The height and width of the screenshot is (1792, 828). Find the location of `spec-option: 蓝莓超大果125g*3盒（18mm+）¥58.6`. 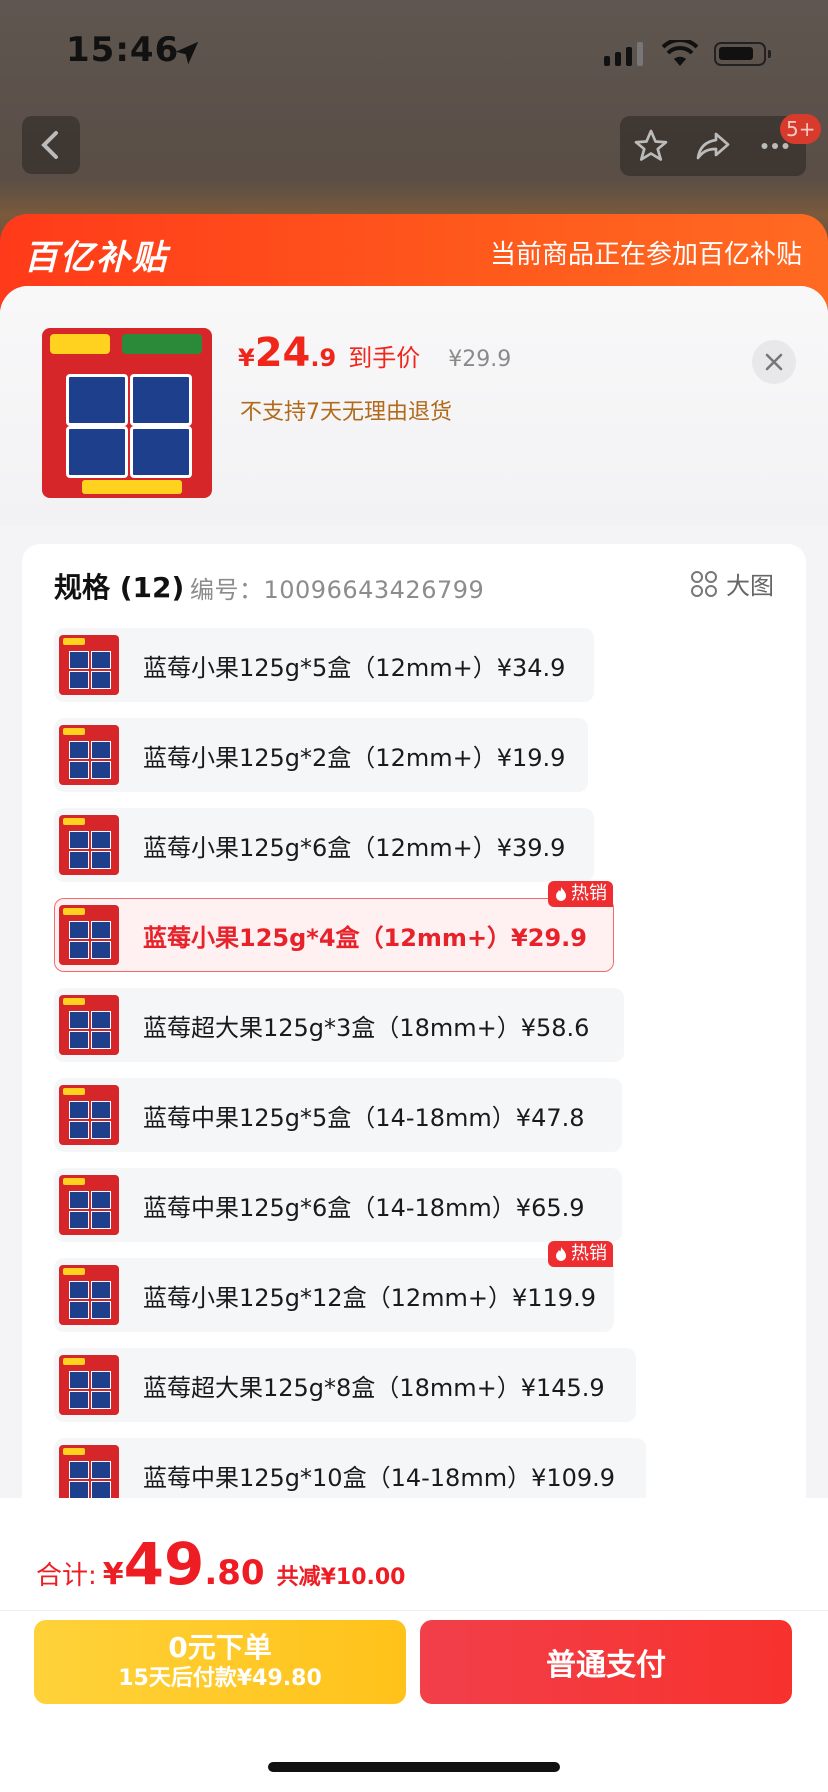

spec-option: 蓝莓超大果125g*3盒（18mm+）¥58.6 is located at coordinates (339, 1025).